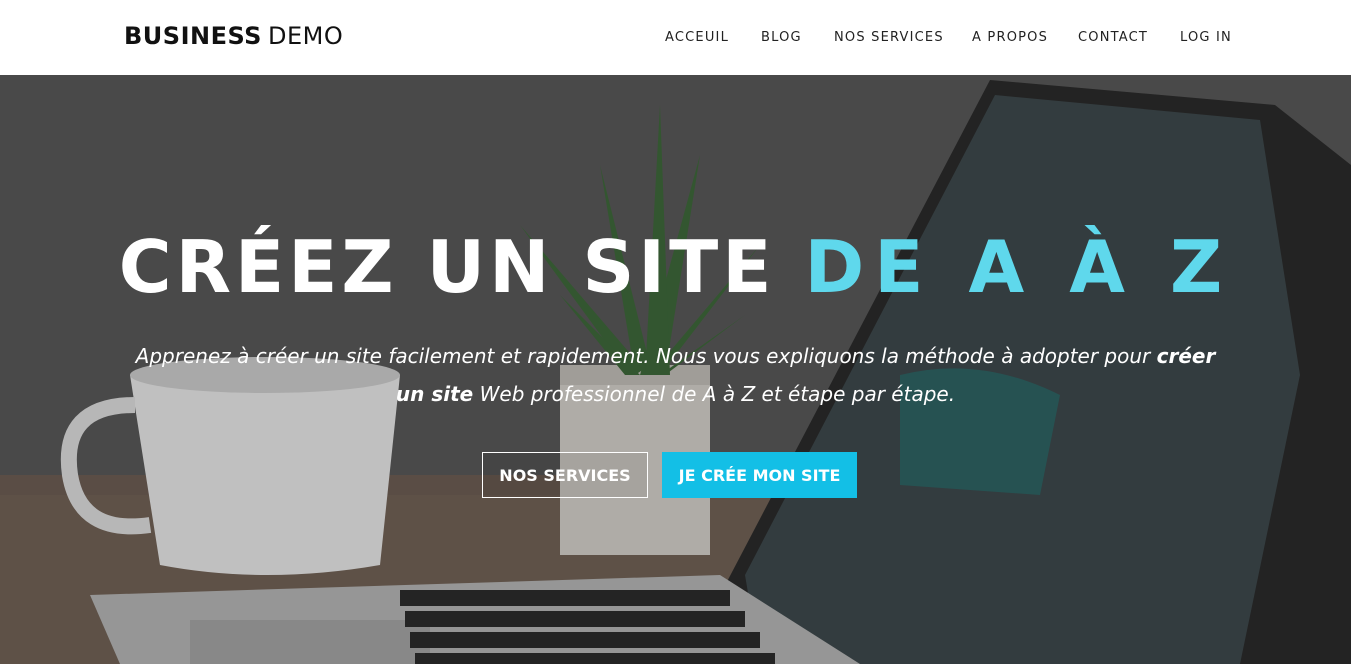  What do you see at coordinates (697, 37) in the screenshot?
I see `nav-item-acceuil: ACCEUIL` at bounding box center [697, 37].